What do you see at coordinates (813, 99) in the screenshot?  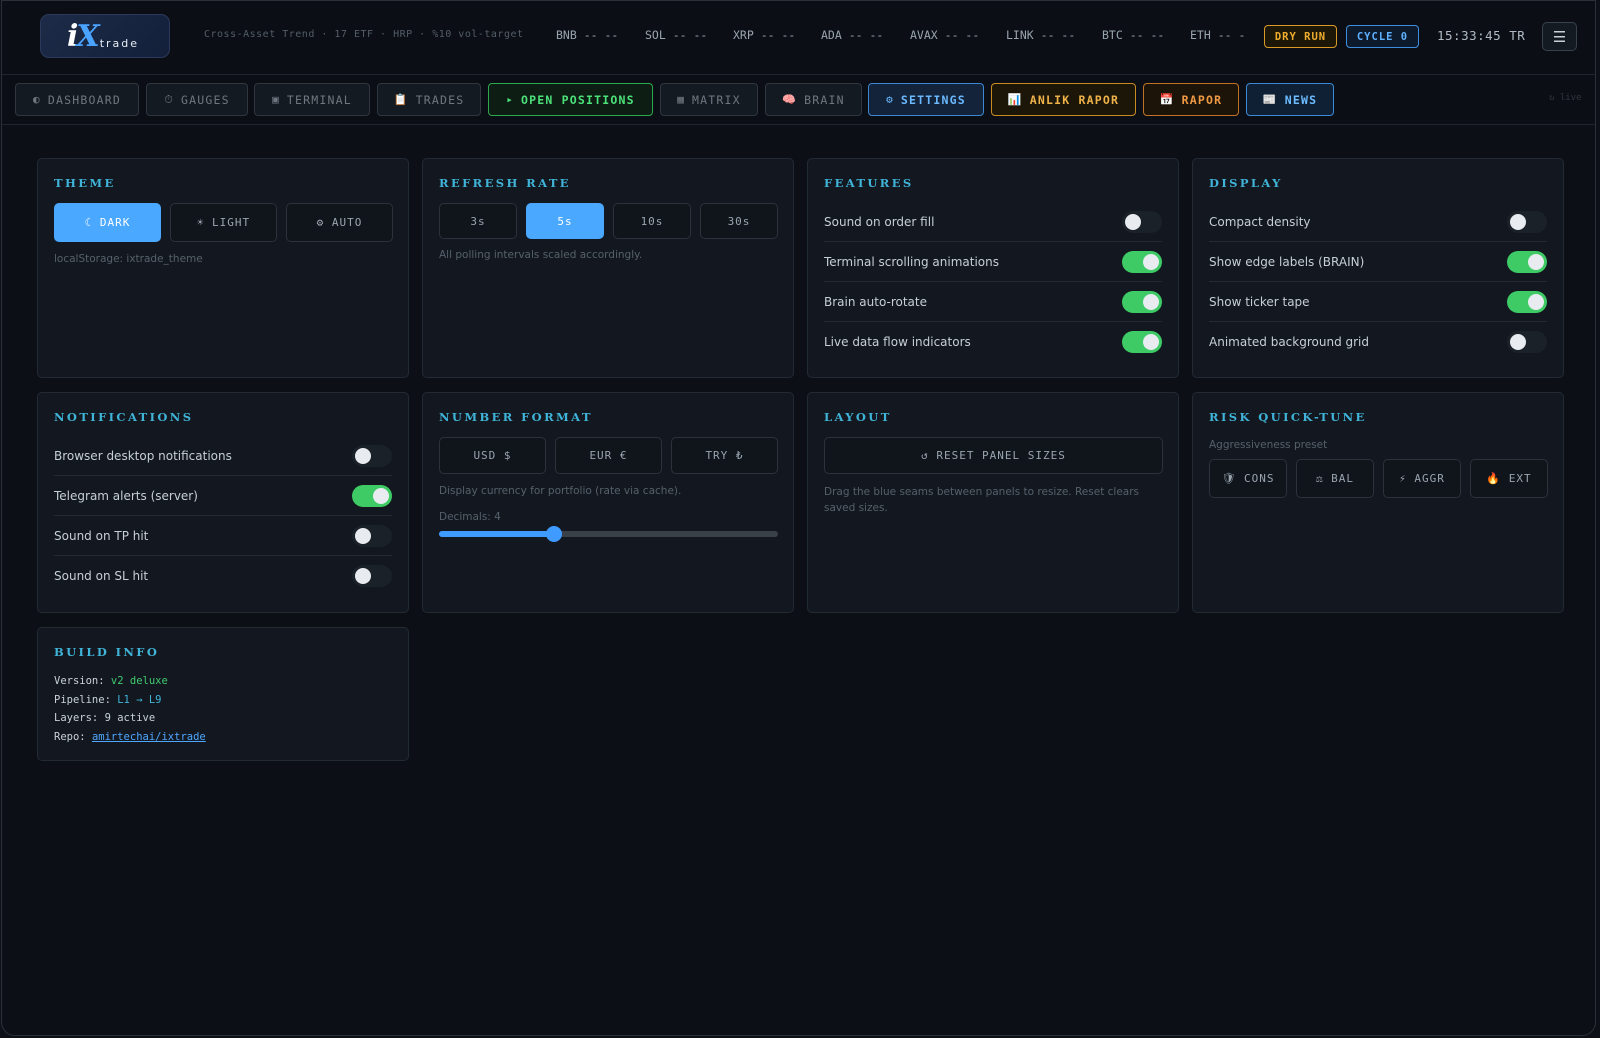 I see `tab-brain: 🧠 BRAIN` at bounding box center [813, 99].